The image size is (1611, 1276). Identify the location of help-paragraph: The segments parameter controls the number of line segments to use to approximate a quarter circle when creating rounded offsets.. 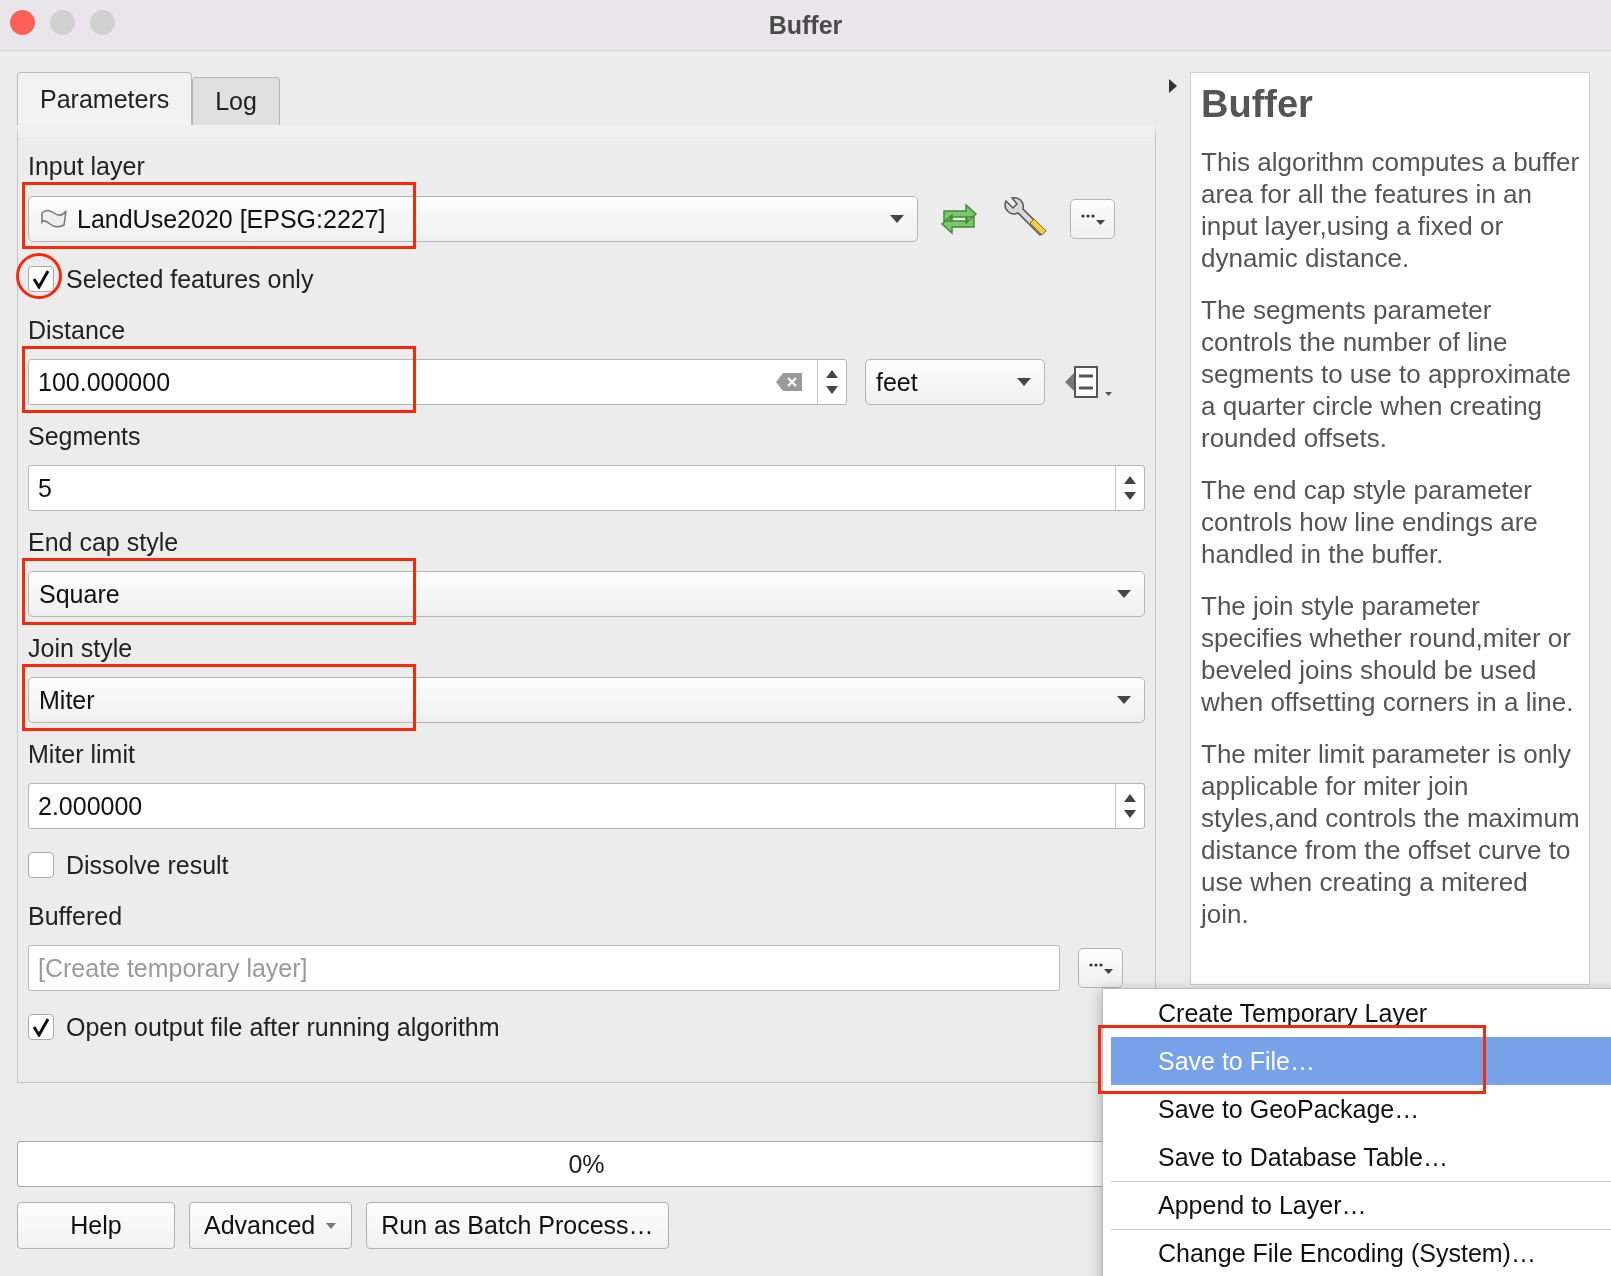
(1386, 374).